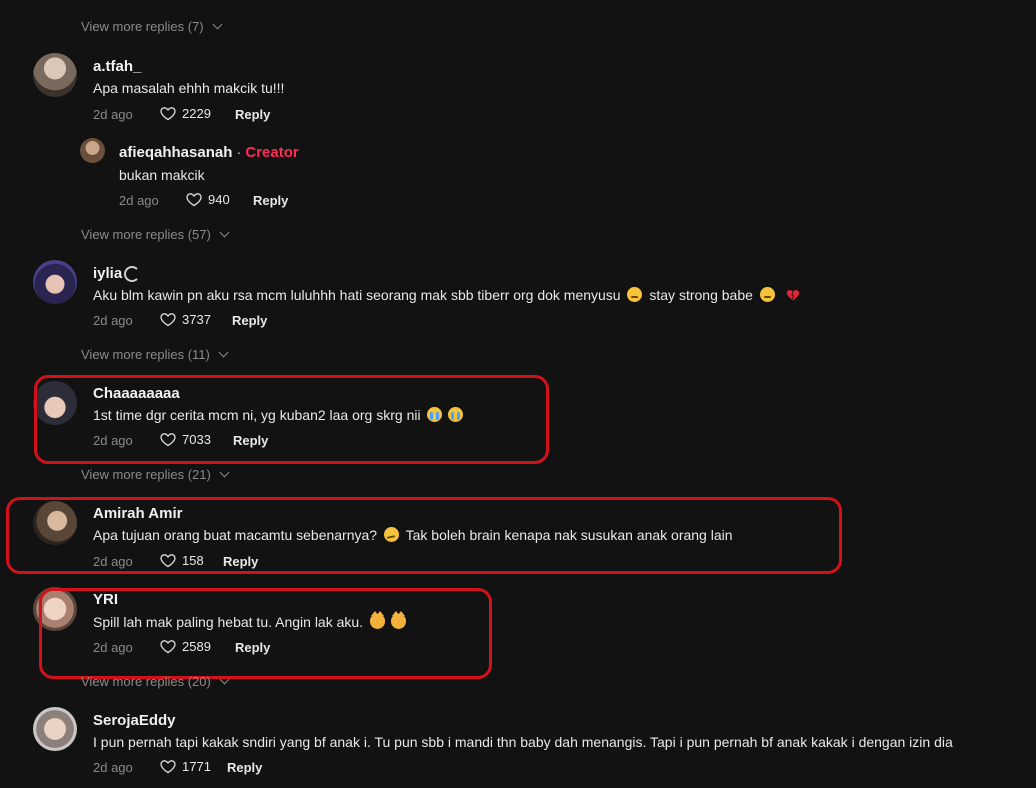  Describe the element at coordinates (136, 393) in the screenshot. I see `comment-username: Chaaaaaaaa` at that location.